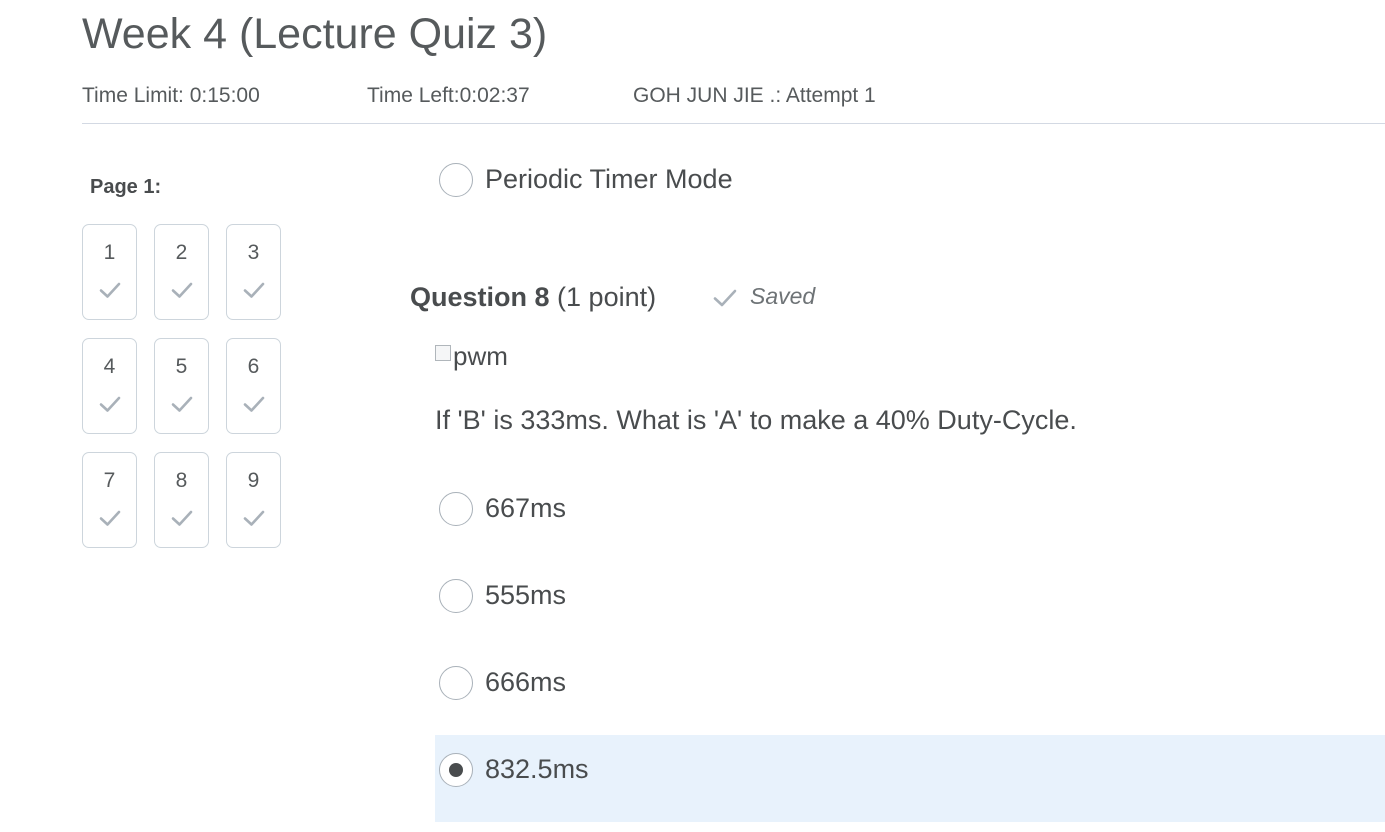 The image size is (1385, 832). I want to click on question-tile-7: 7, so click(109, 500).